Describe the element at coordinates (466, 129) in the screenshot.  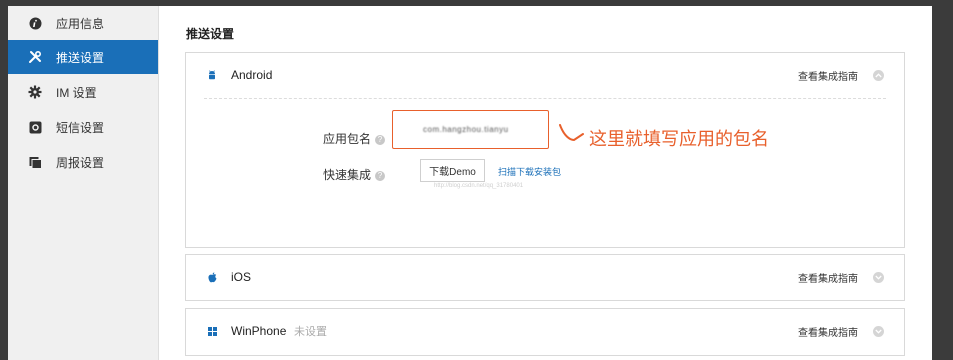
I see `package-name-value: com.hangzhou.tianyu` at that location.